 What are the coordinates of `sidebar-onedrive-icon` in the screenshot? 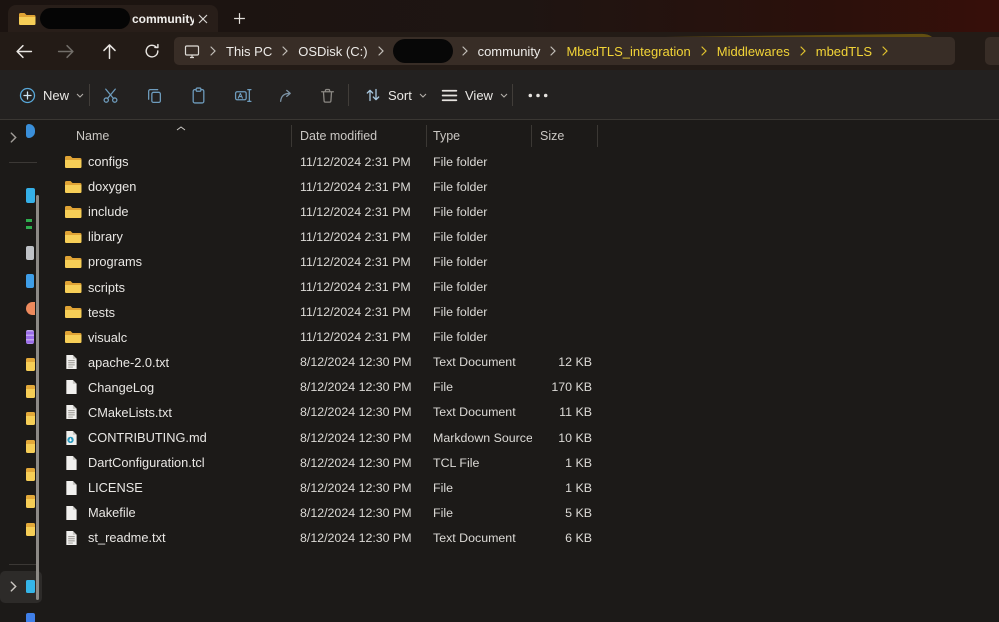 It's located at (29, 225).